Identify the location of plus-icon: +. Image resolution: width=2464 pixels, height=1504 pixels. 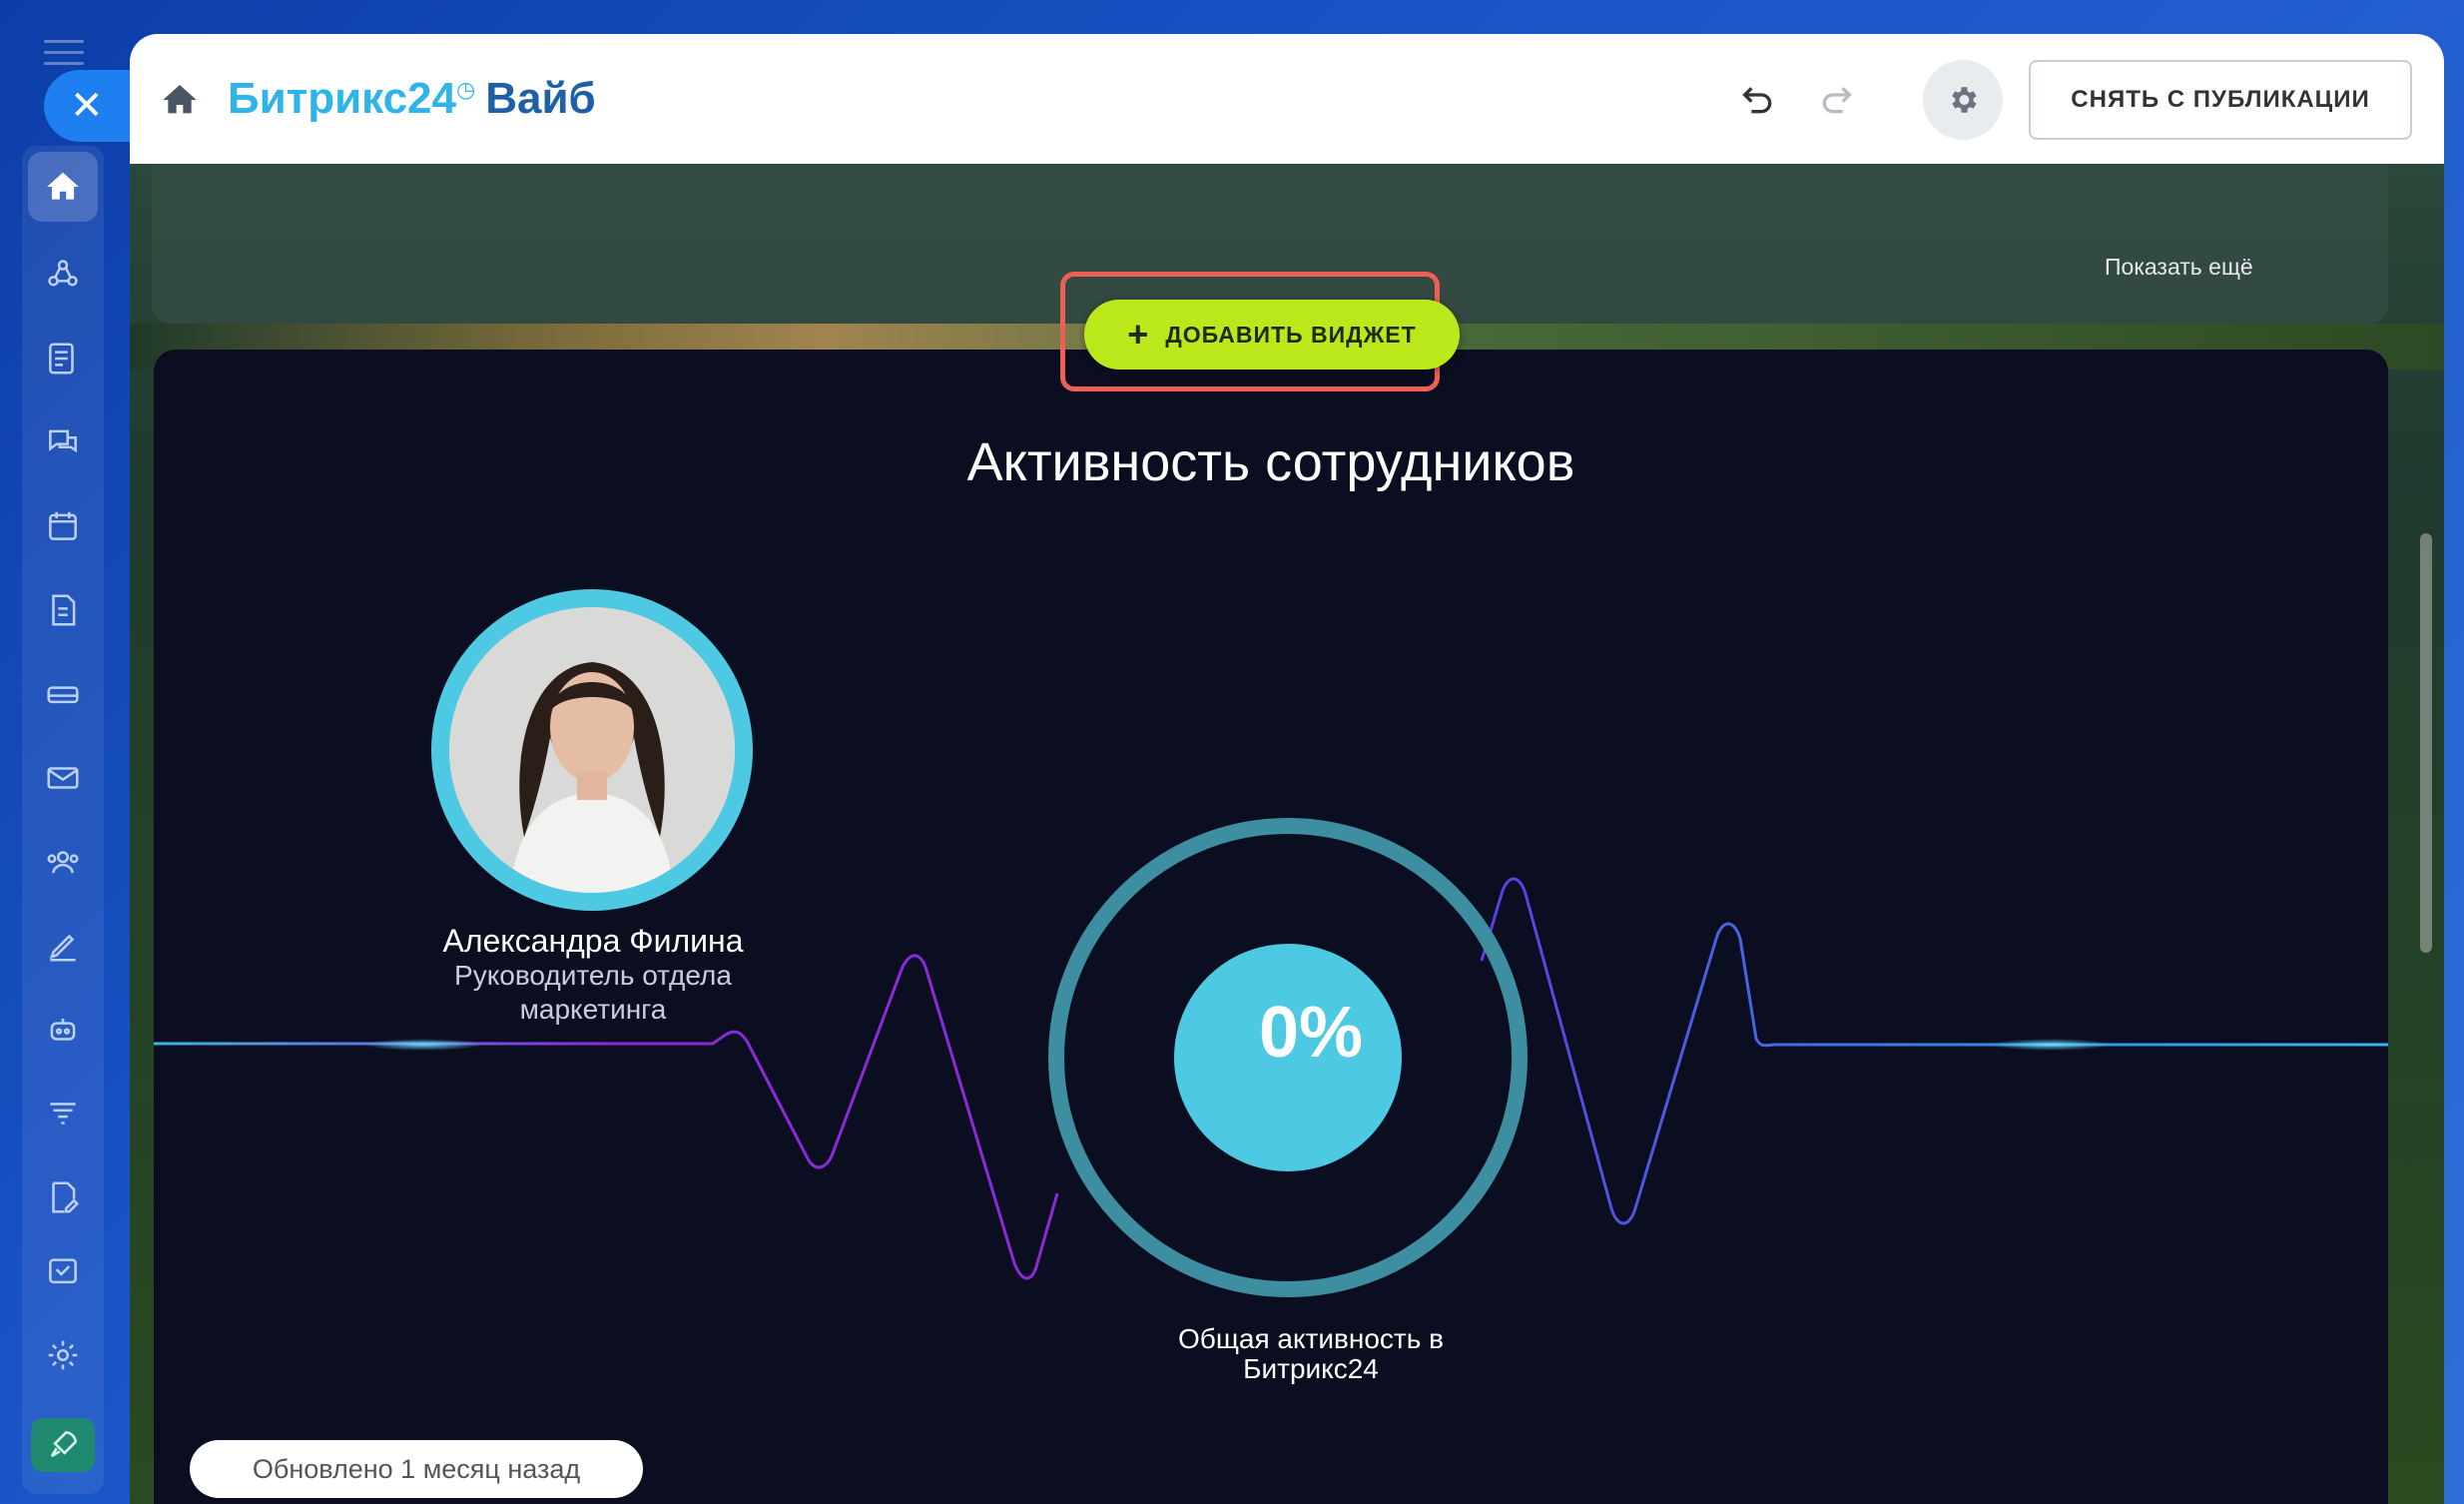
(1138, 334).